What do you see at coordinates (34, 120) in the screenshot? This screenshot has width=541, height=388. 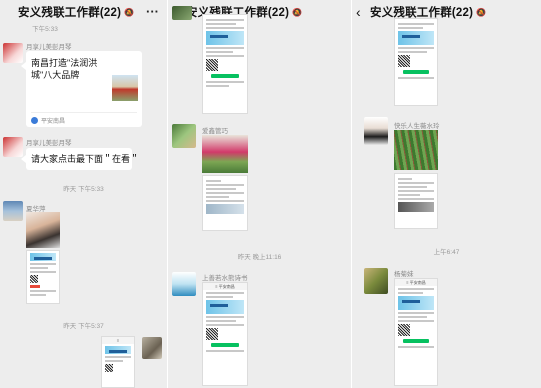 I see `source-logo-icon` at bounding box center [34, 120].